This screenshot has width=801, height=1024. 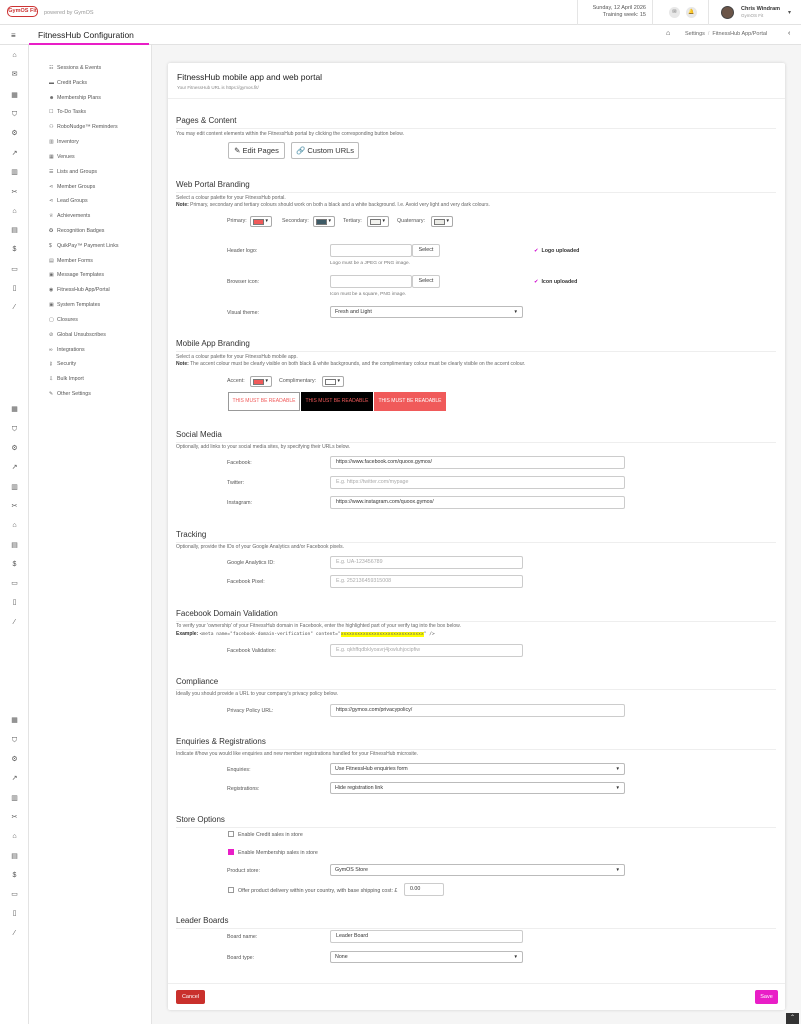 I want to click on header-logo-select-button: Select, so click(x=426, y=250).